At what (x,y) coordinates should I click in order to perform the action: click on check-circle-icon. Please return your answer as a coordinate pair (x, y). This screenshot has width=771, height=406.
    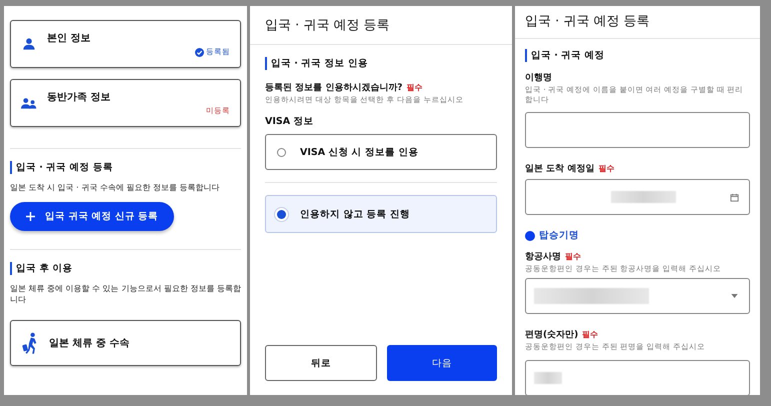
    Looking at the image, I should click on (199, 52).